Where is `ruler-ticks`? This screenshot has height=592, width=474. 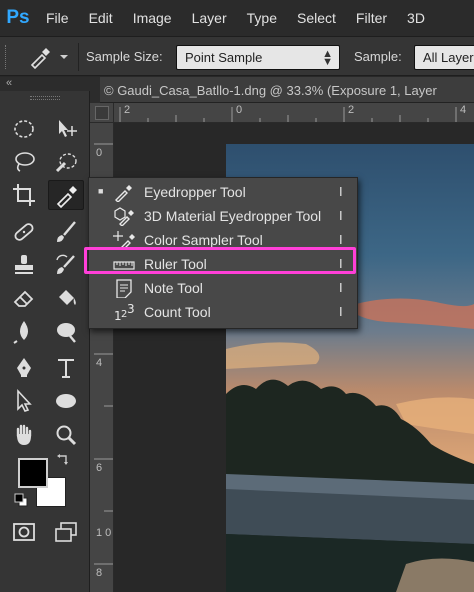 ruler-ticks is located at coordinates (288, 114).